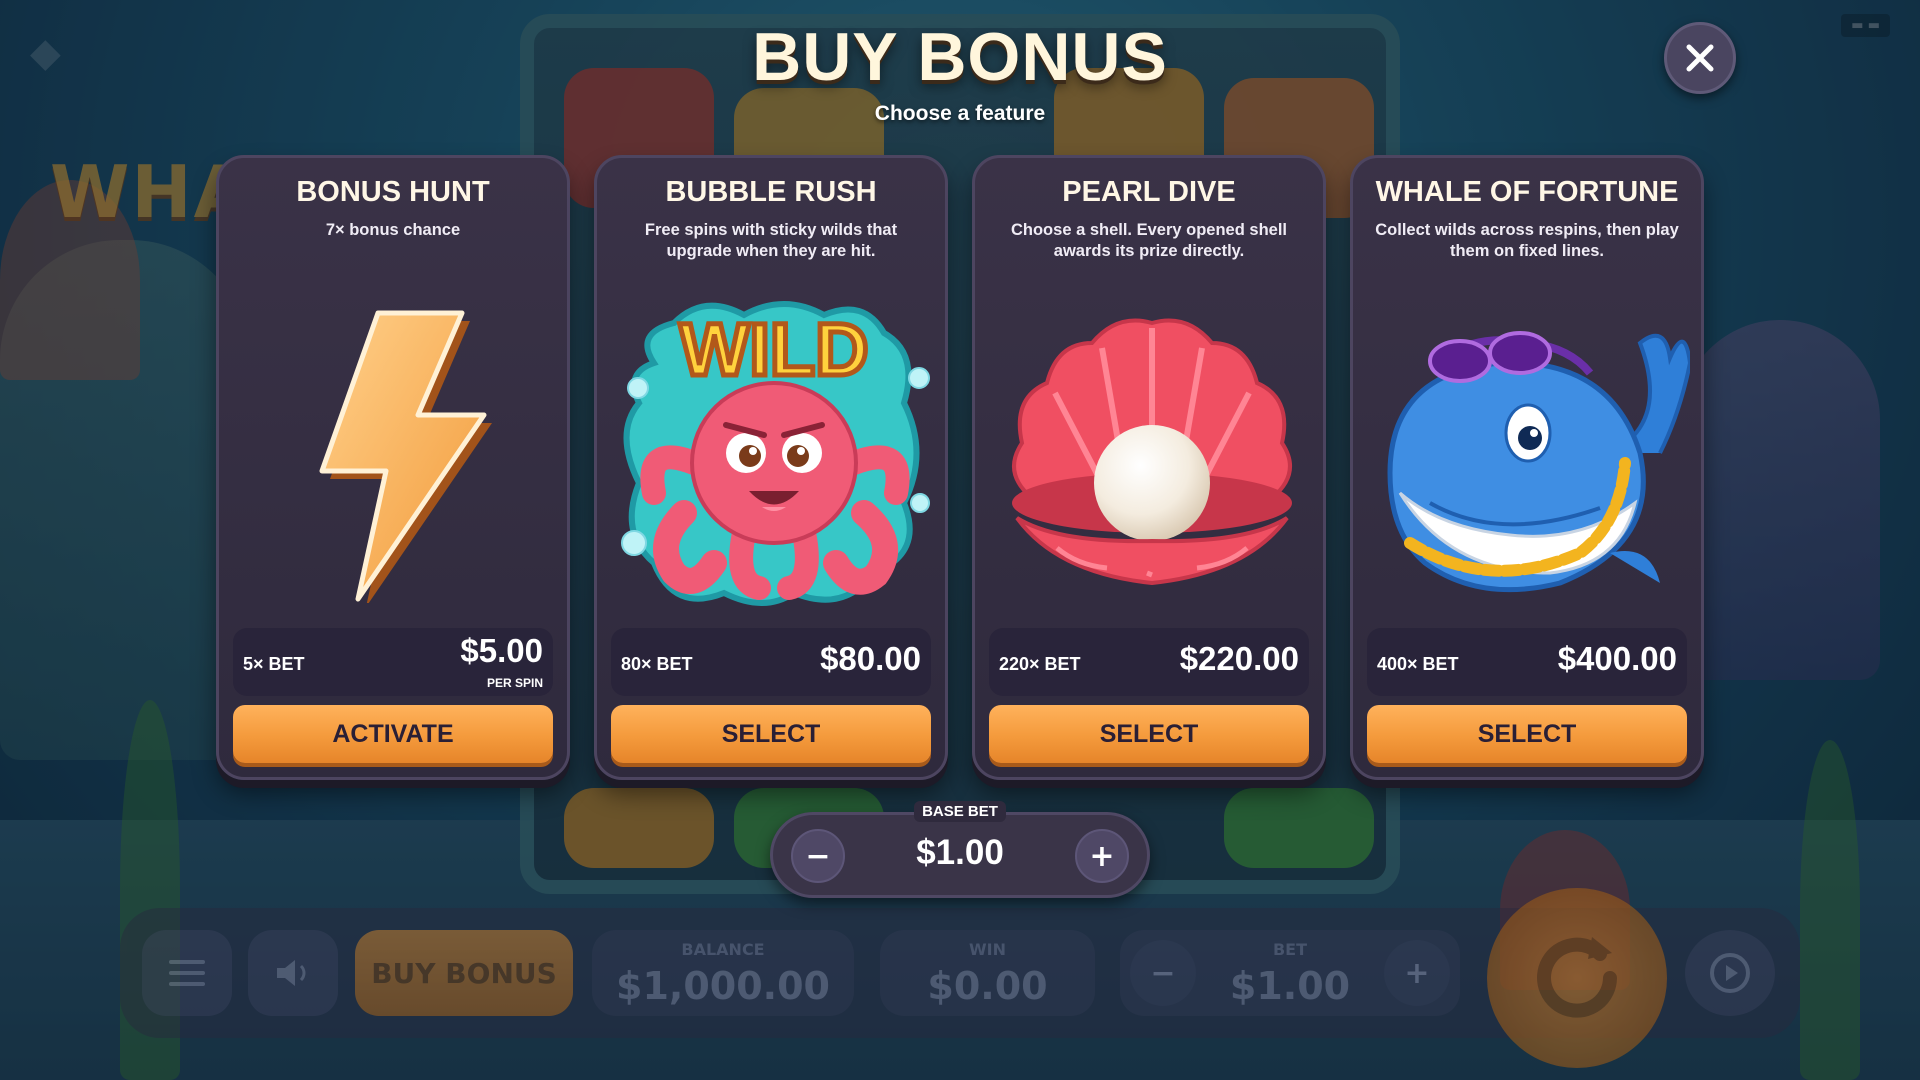 This screenshot has width=1920, height=1080. Describe the element at coordinates (1538, 462) in the screenshot. I see `whale-sunglasses-icon` at that location.